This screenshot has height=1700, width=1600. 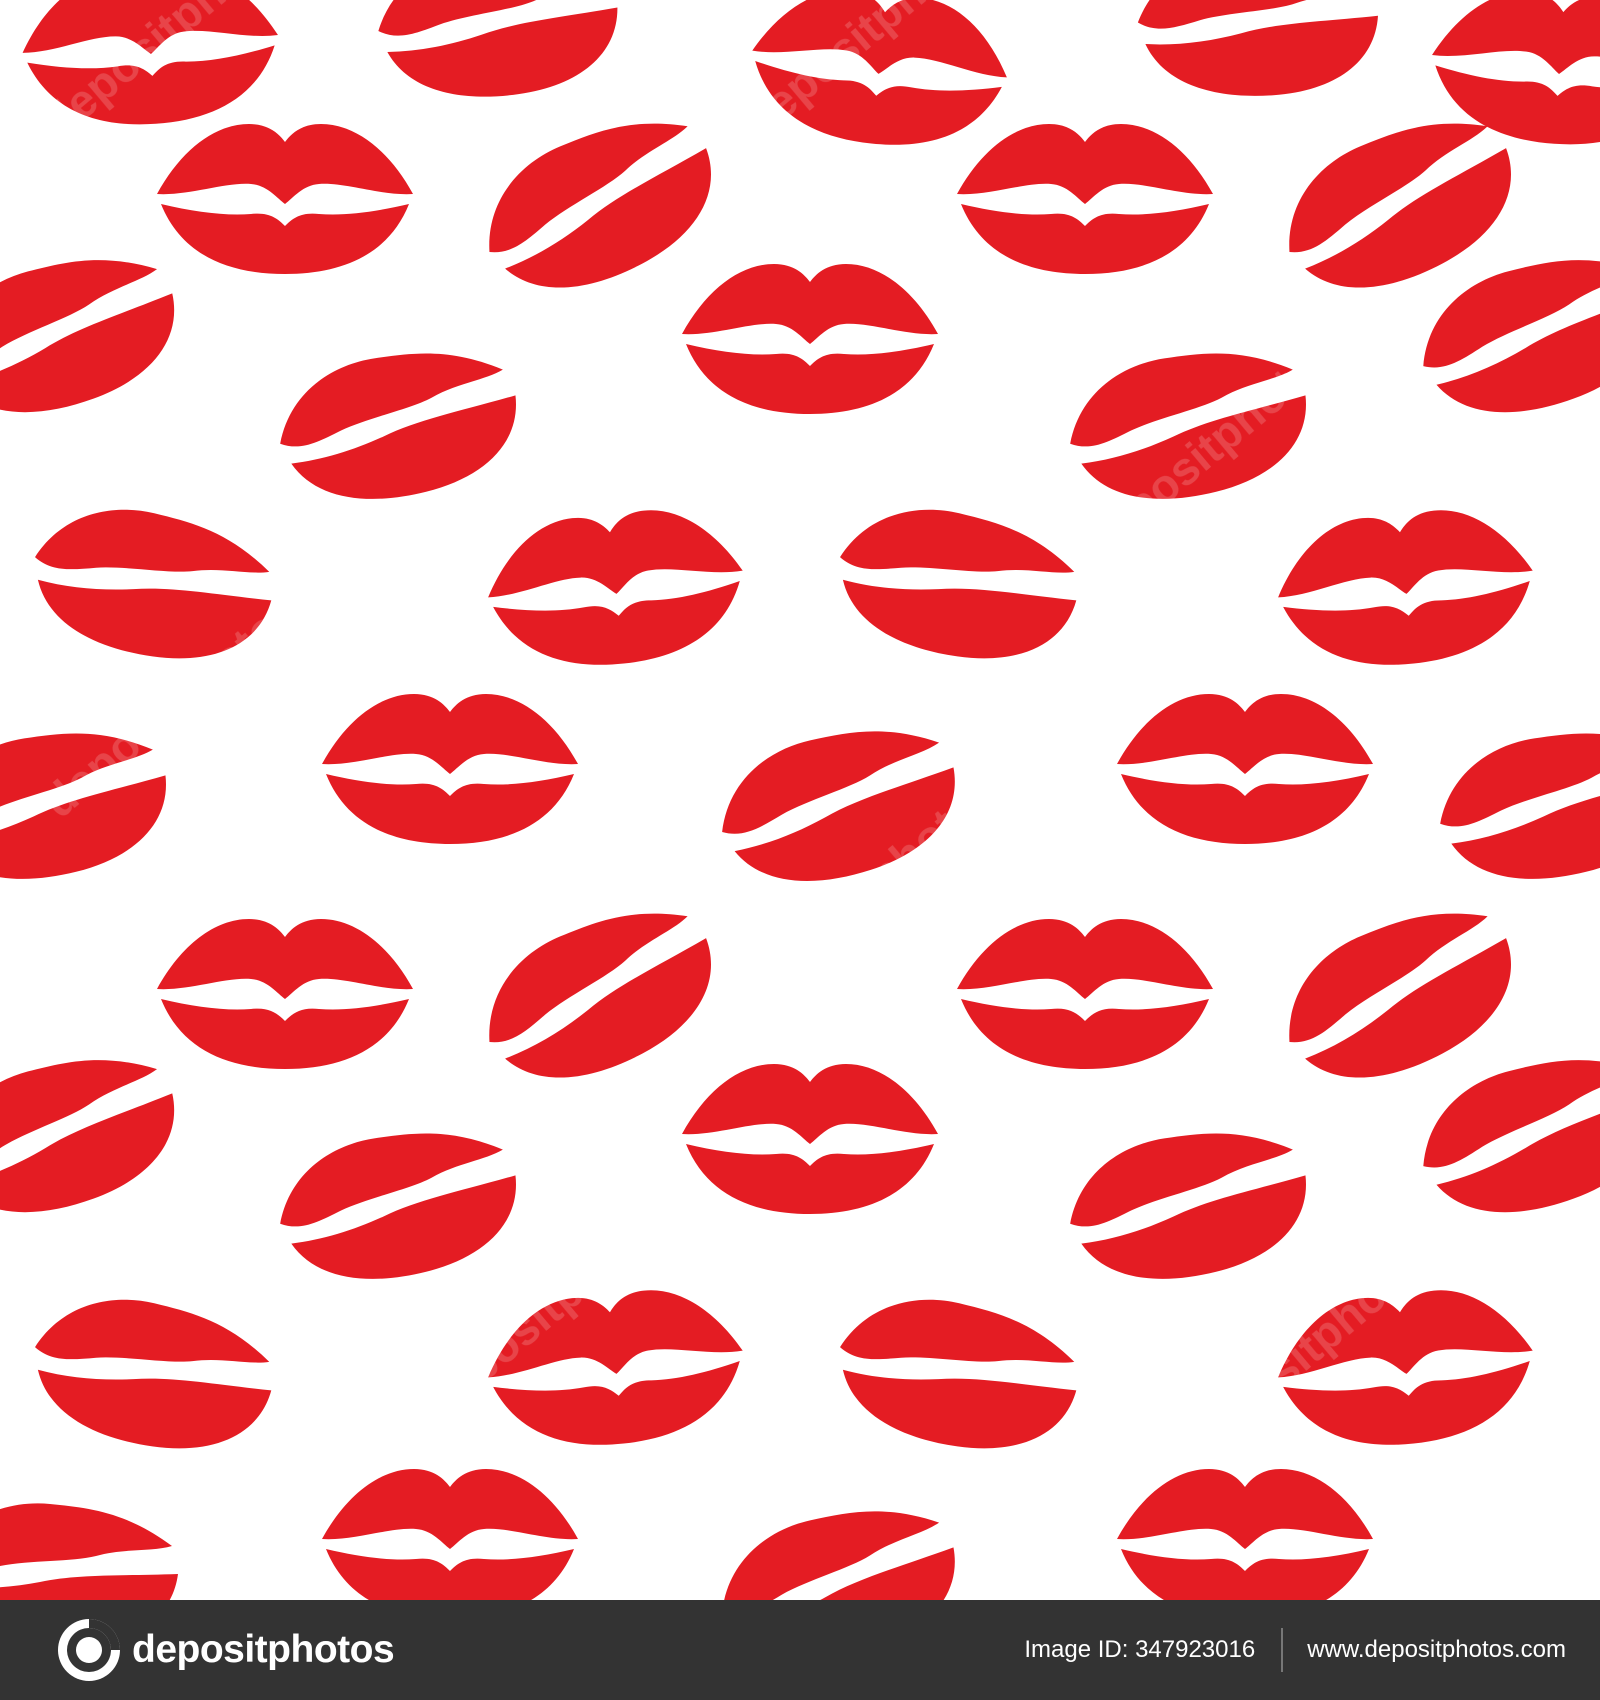 I want to click on image-id: Image ID: 347923016, so click(x=1154, y=1650).